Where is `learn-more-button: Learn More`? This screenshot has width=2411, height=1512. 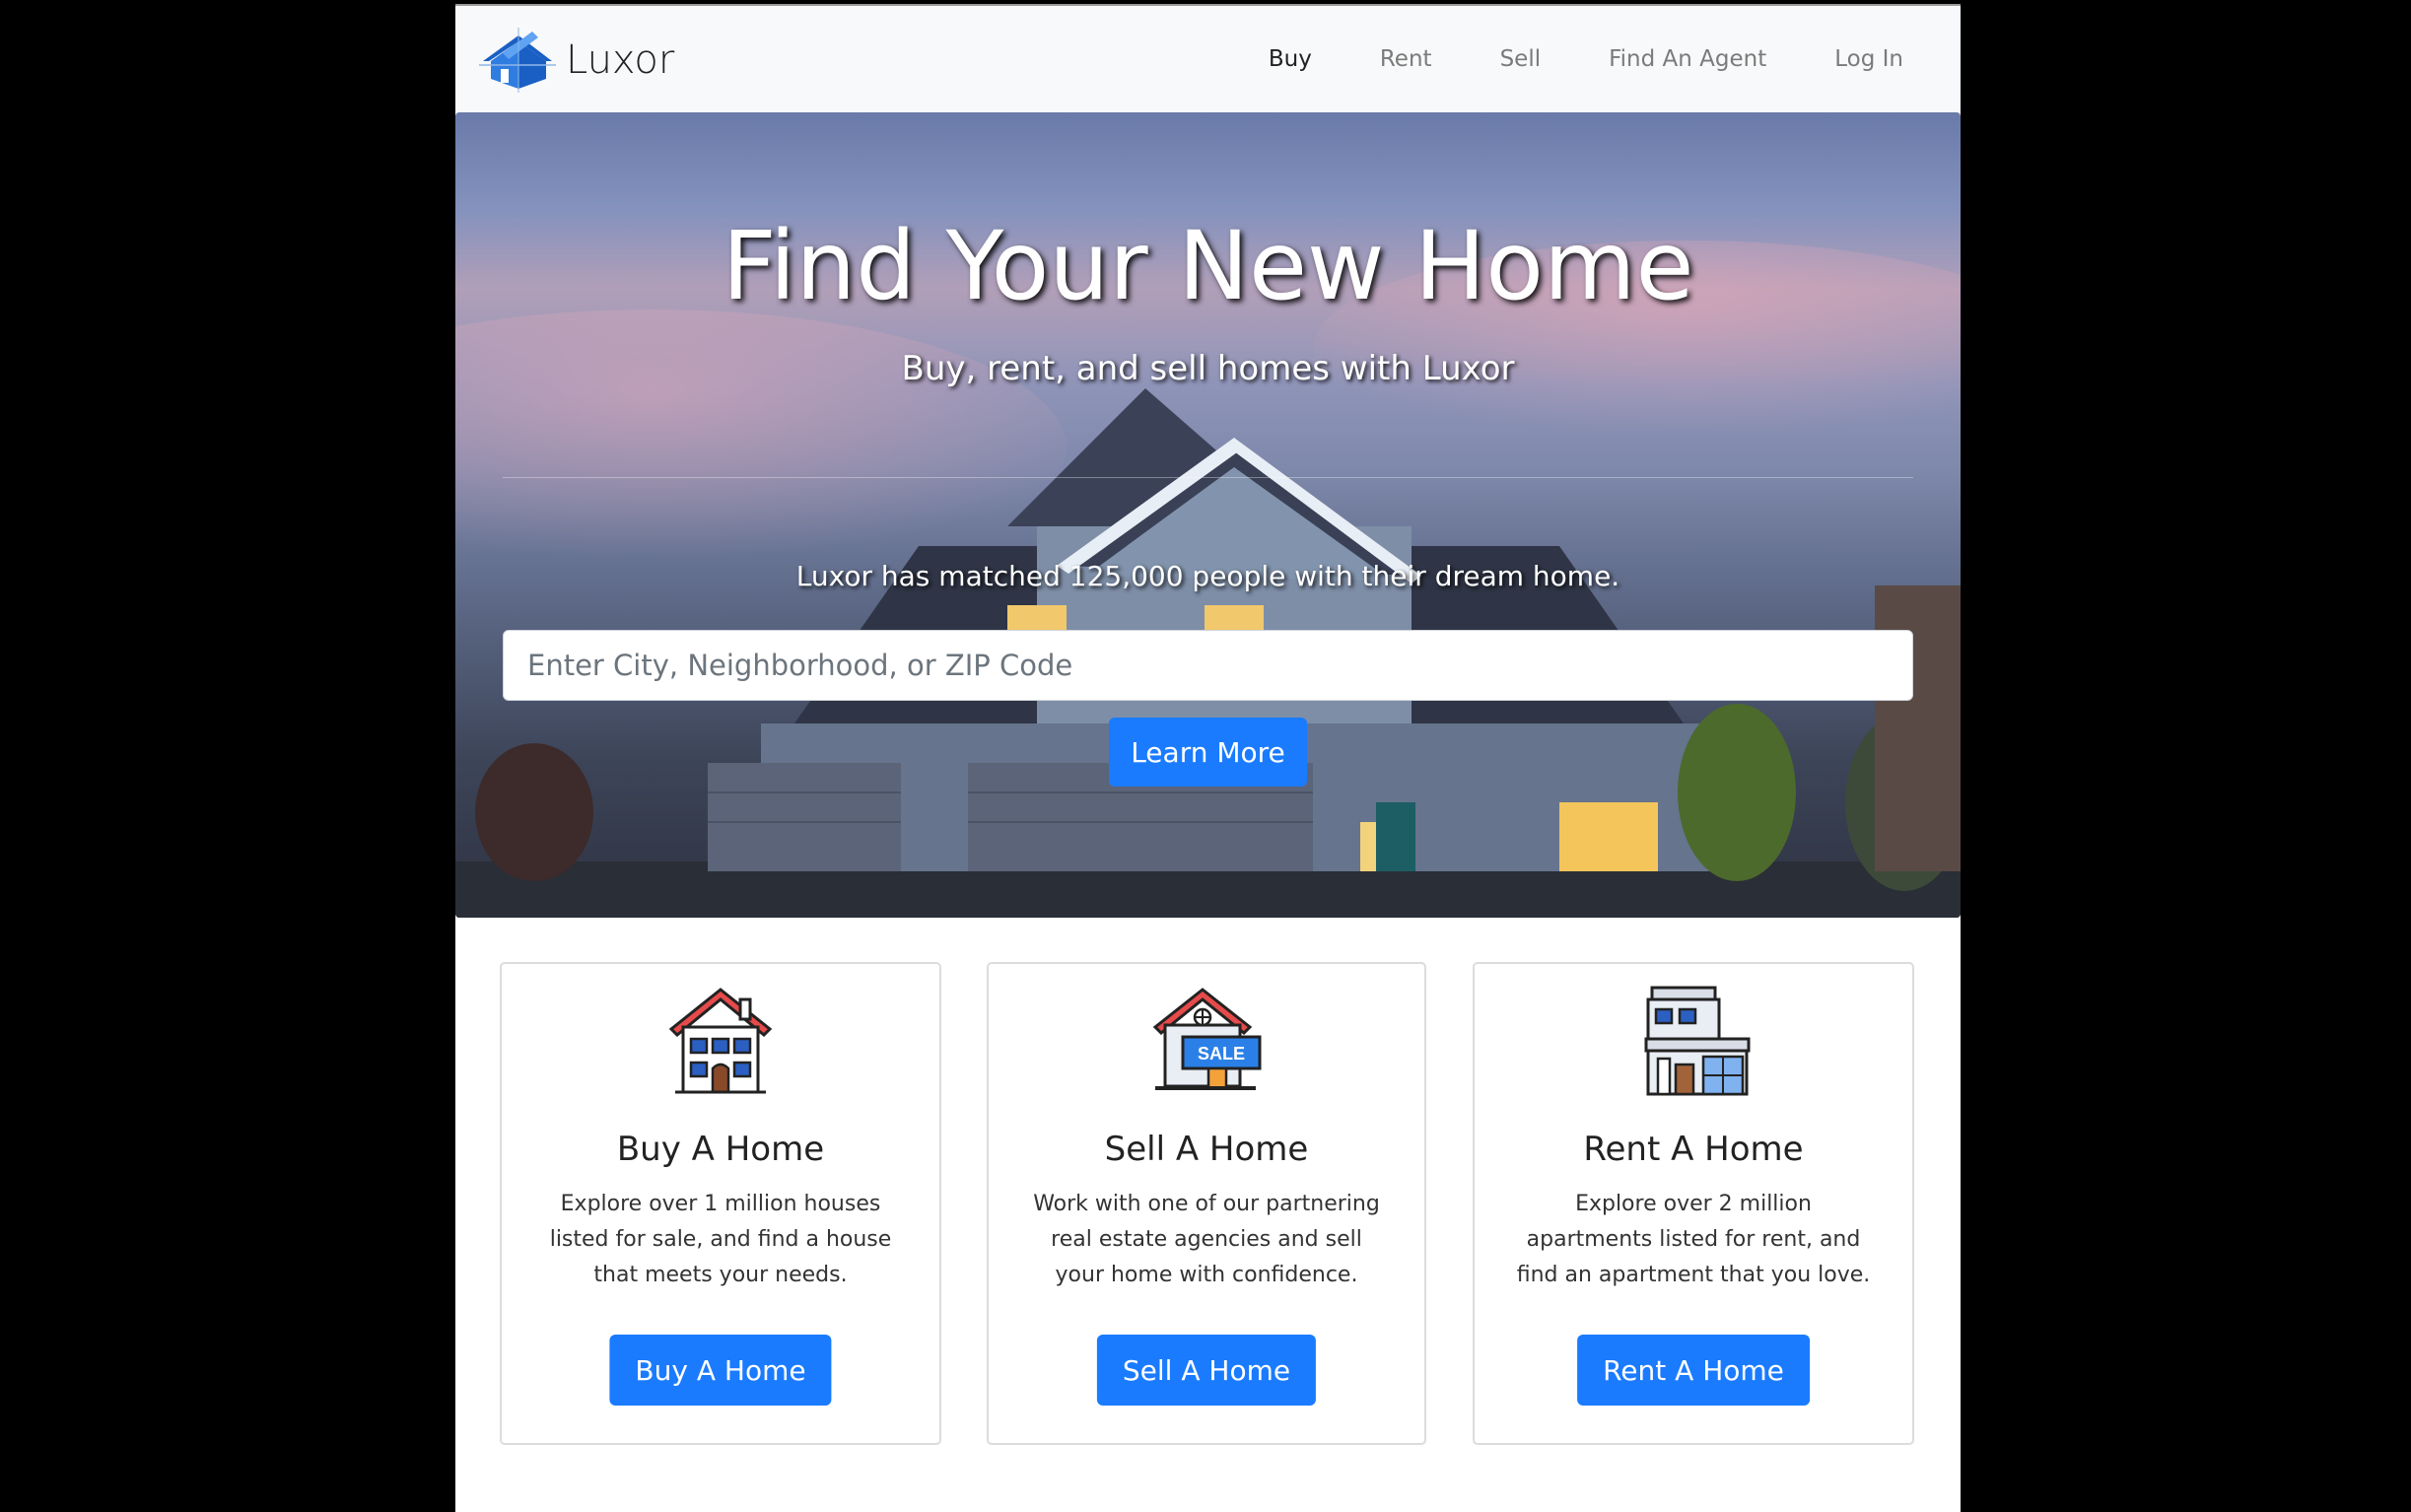
learn-more-button: Learn More is located at coordinates (1208, 752).